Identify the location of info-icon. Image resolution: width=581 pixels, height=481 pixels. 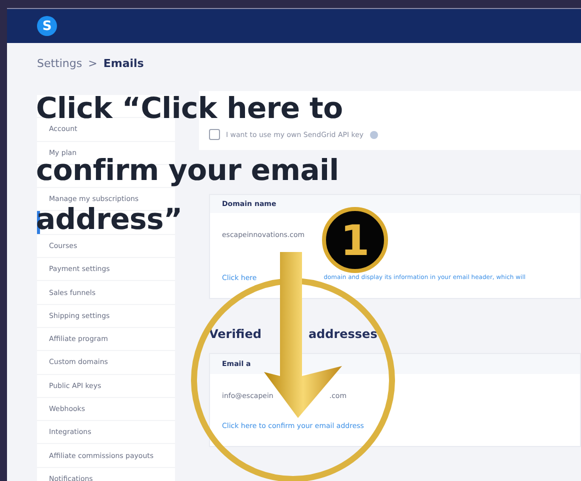
(374, 134).